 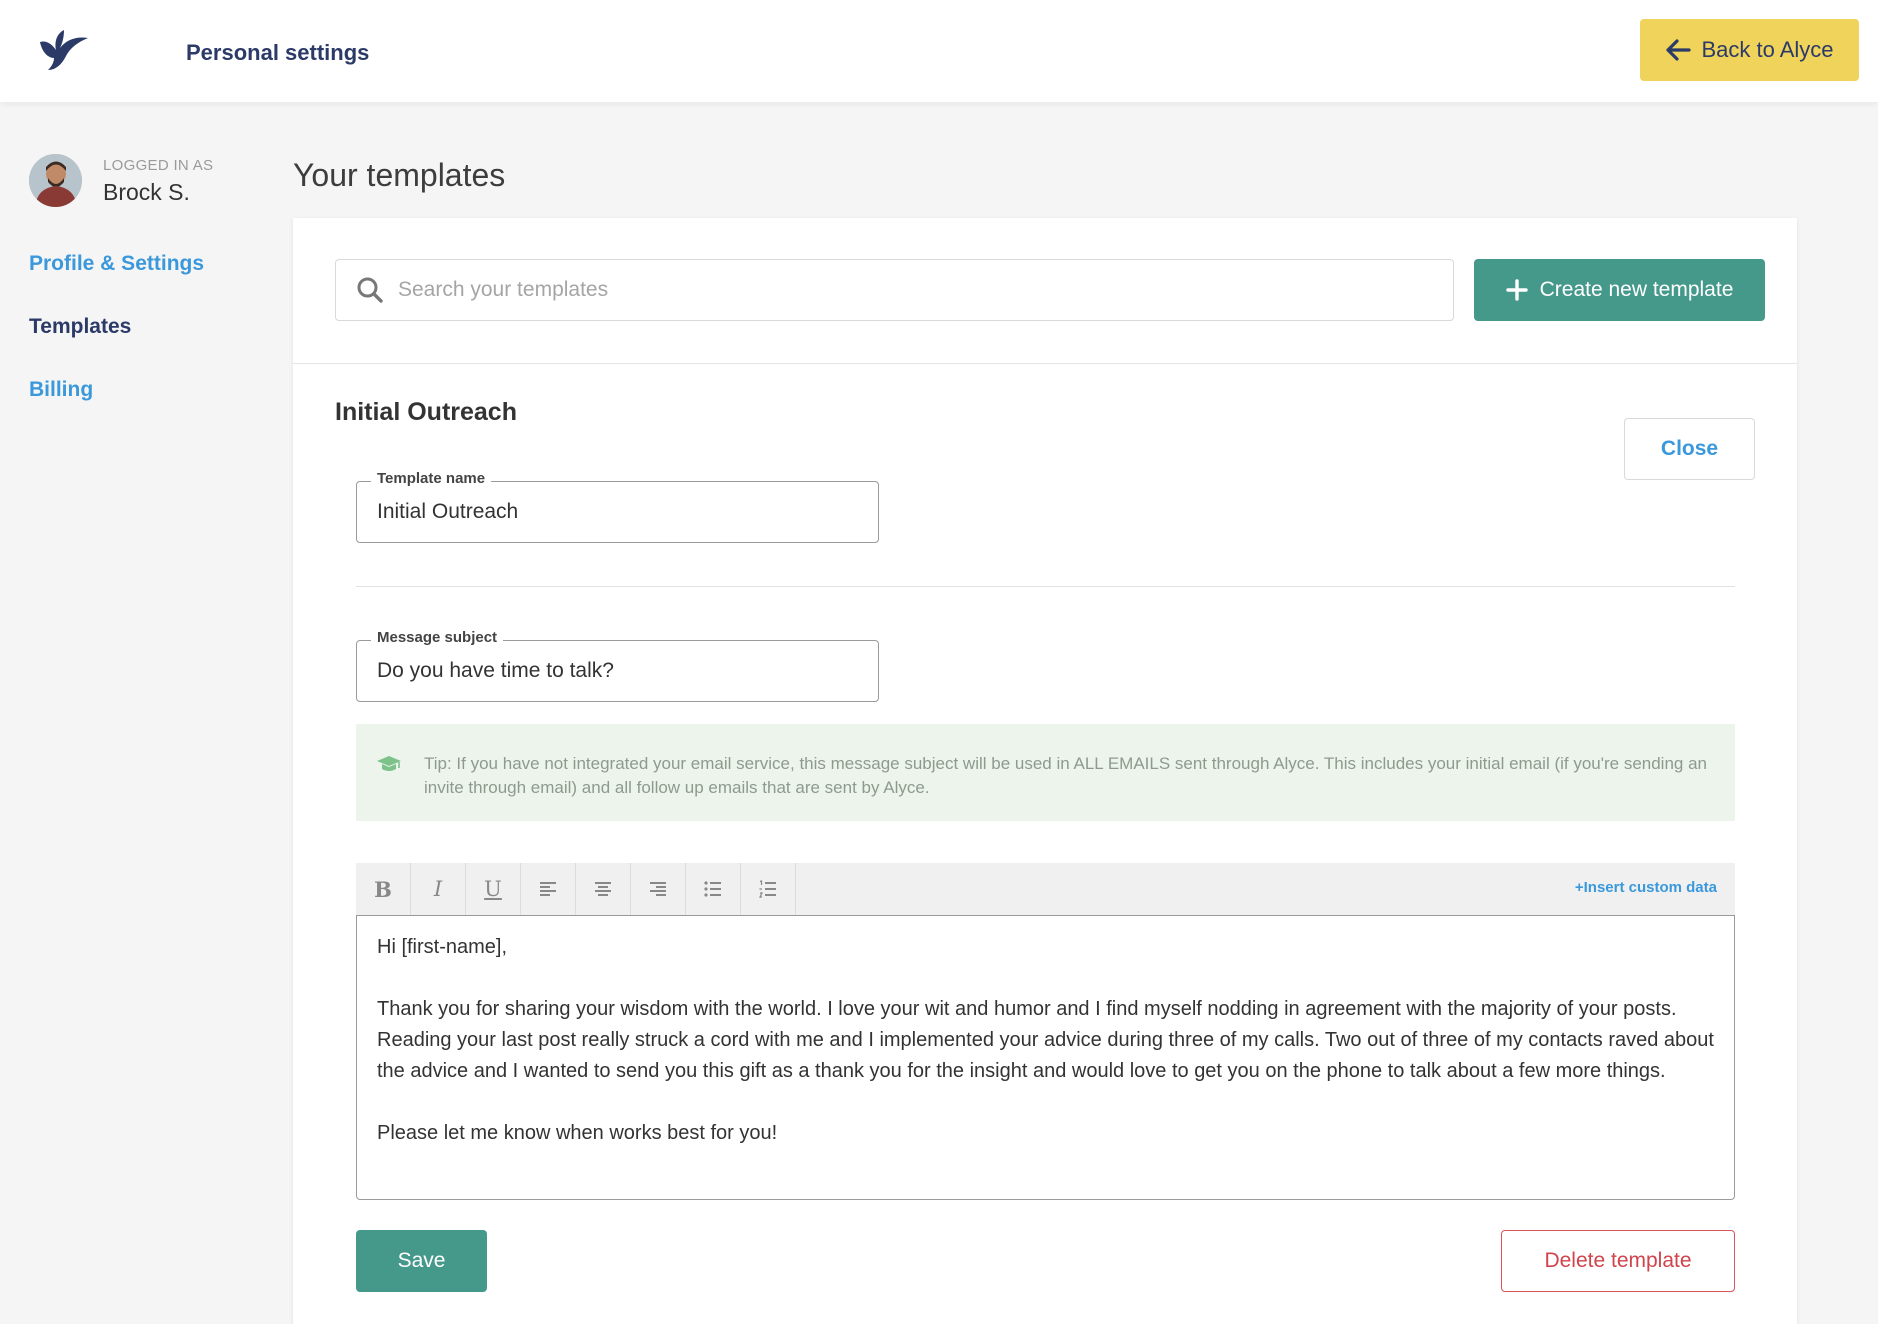 What do you see at coordinates (1646, 887) in the screenshot?
I see `insert-custom-data-link: +Insert custom data` at bounding box center [1646, 887].